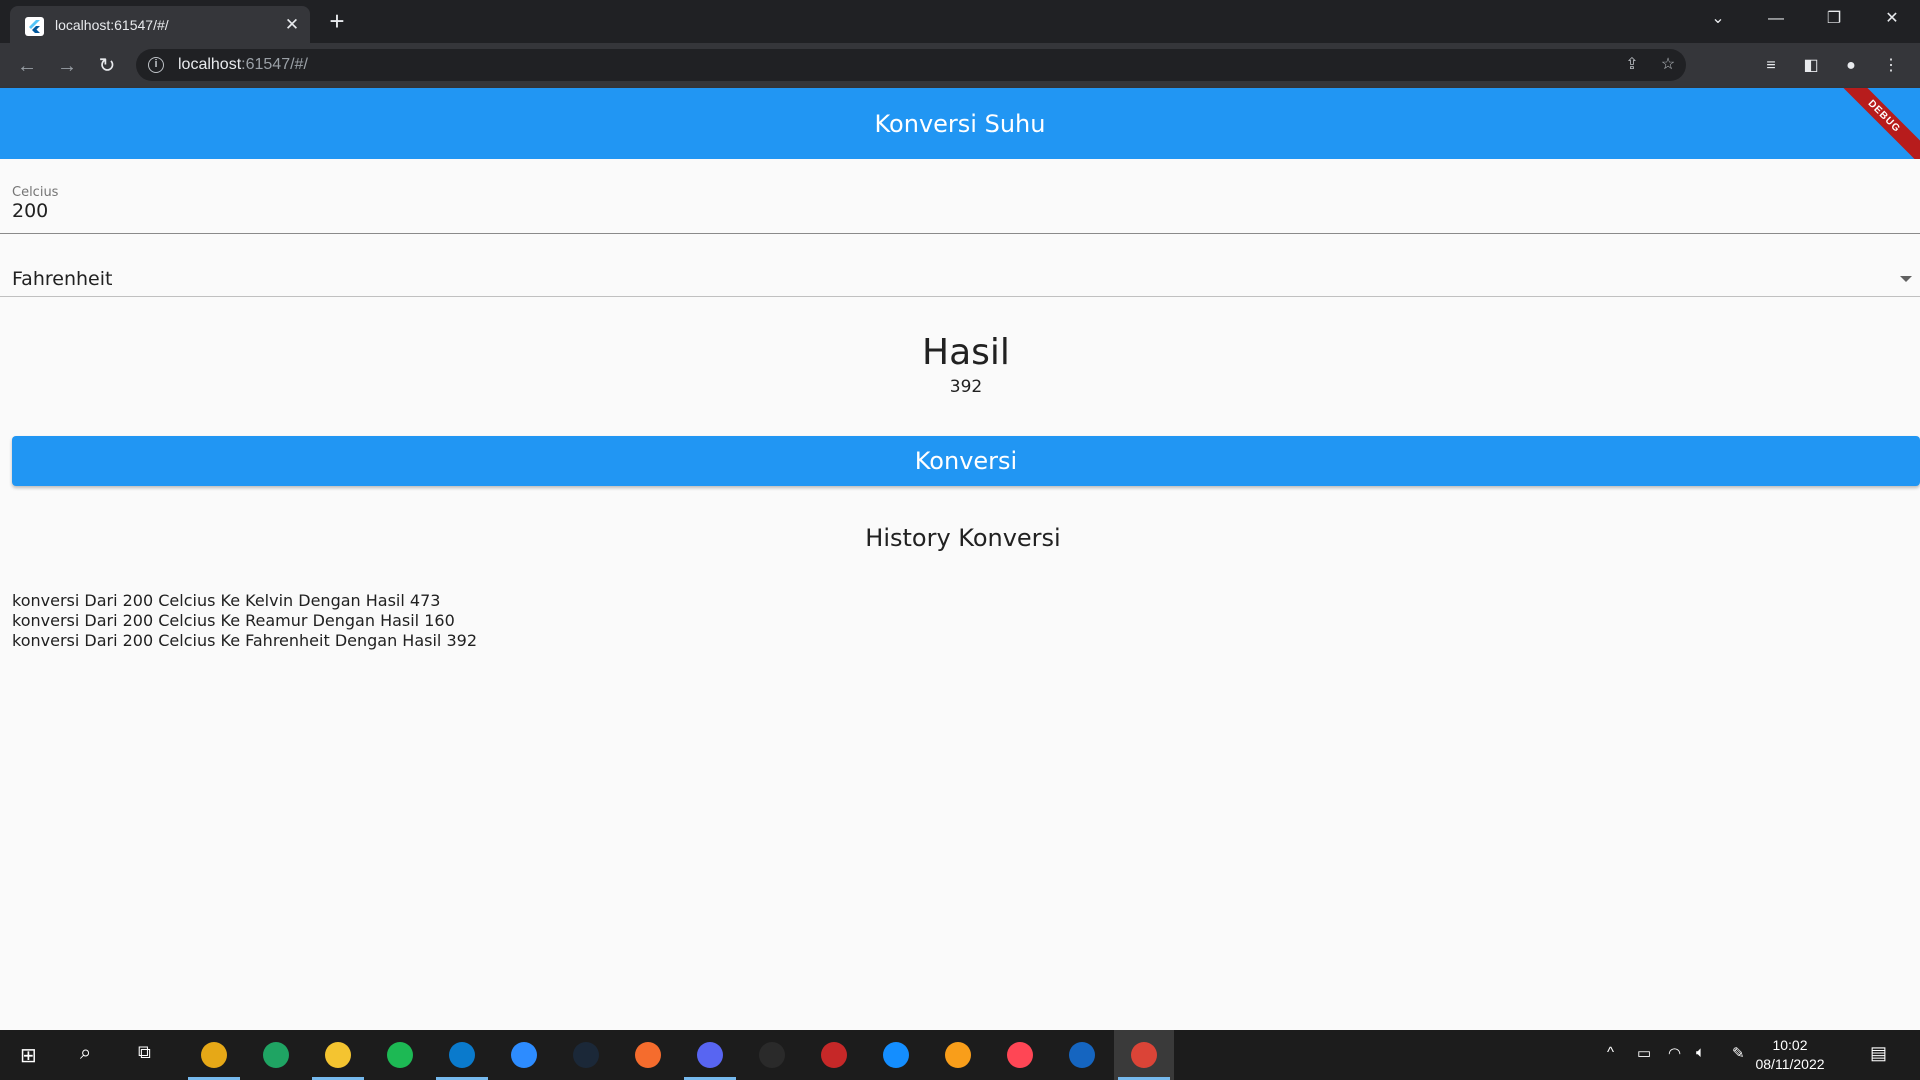 The height and width of the screenshot is (1080, 1920). Describe the element at coordinates (1891, 66) in the screenshot. I see `menu-kebab-icon: ⋮` at that location.